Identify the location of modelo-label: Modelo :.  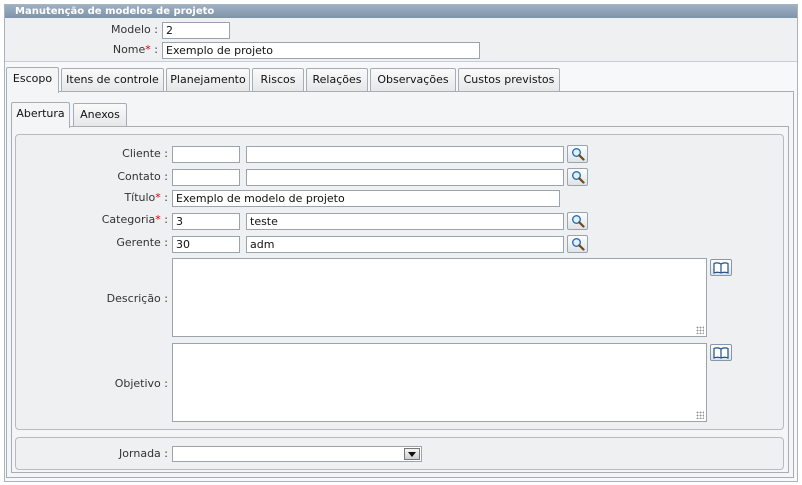
(134, 29).